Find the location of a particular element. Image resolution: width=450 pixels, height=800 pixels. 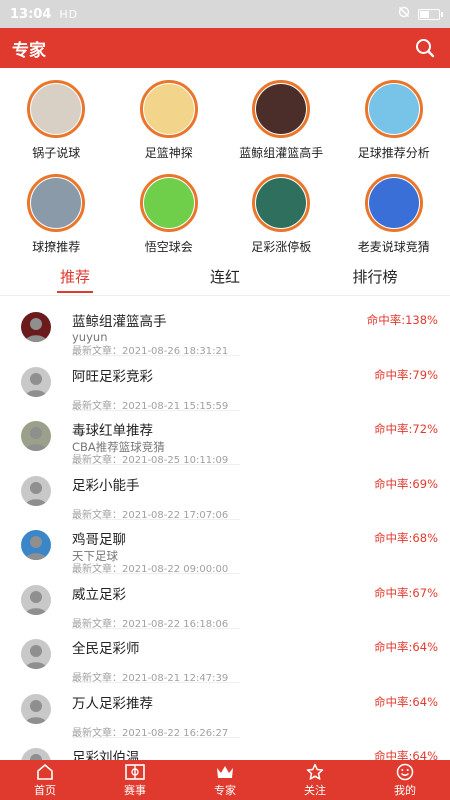

list-item: 鸡哥足聊 天下足球 最新文章：2021-08-22 09:00:00 命中率:68% is located at coordinates (225, 546).